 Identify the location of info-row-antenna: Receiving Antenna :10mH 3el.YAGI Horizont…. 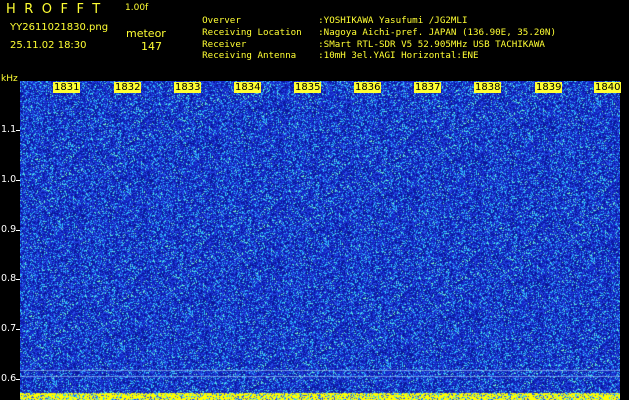
(329, 56).